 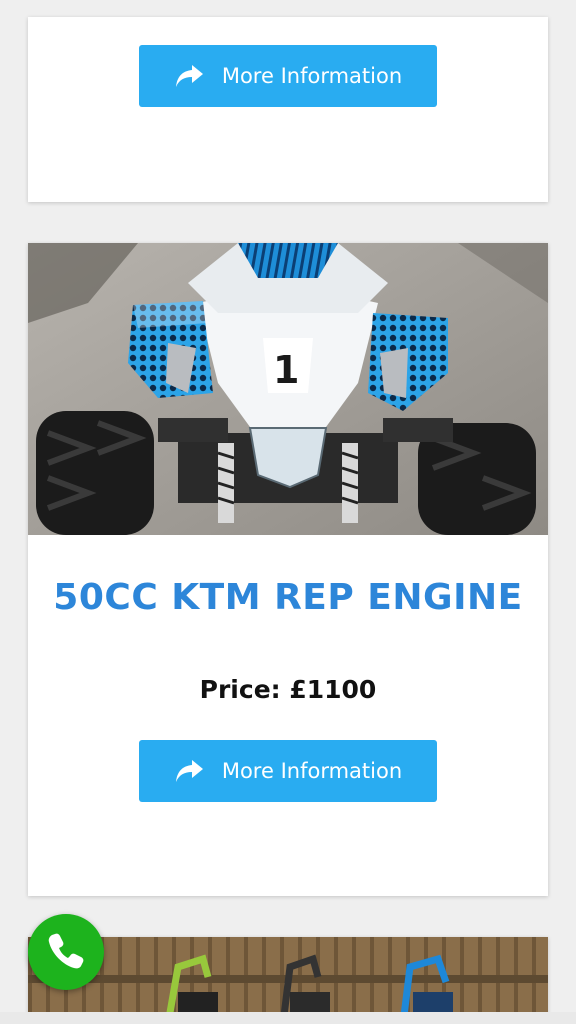 I want to click on phone-icon, so click(x=66, y=952).